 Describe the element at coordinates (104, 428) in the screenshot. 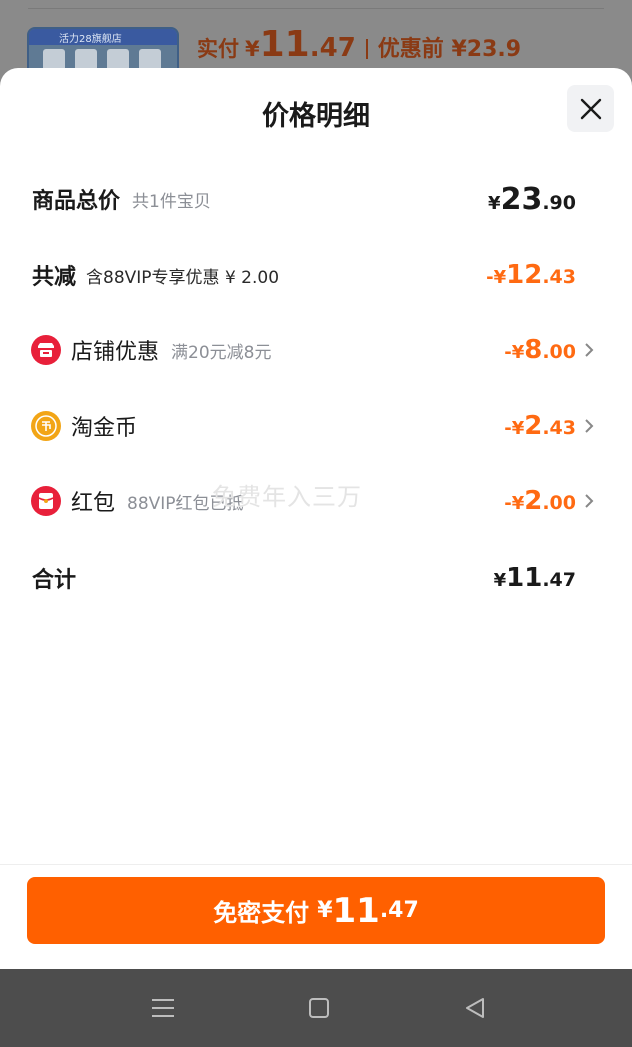

I see `taojinbi-label: 淘金币` at that location.